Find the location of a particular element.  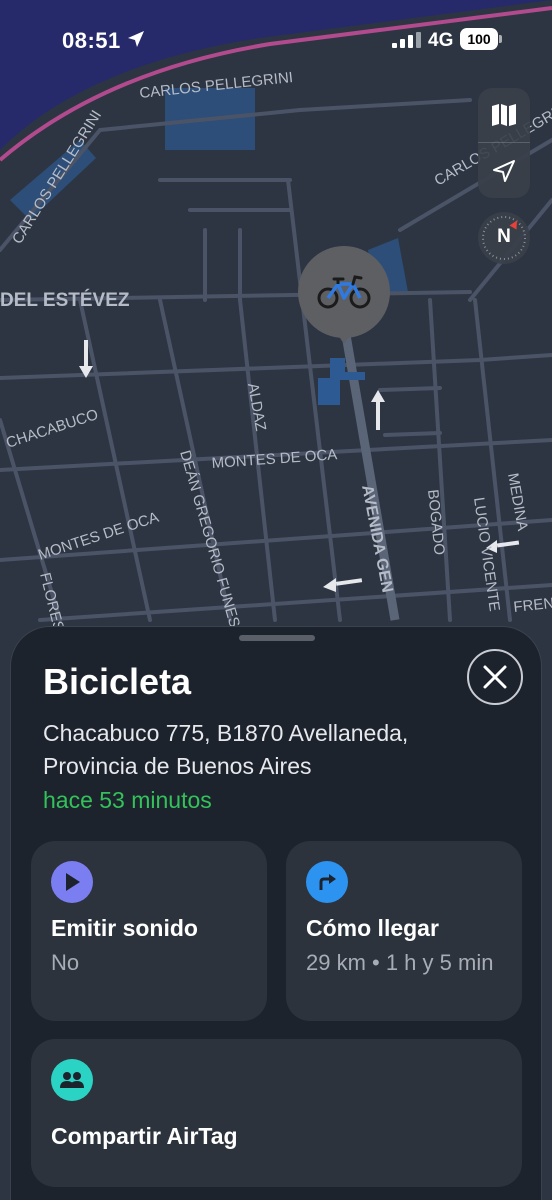

network-type: 4G is located at coordinates (441, 40).